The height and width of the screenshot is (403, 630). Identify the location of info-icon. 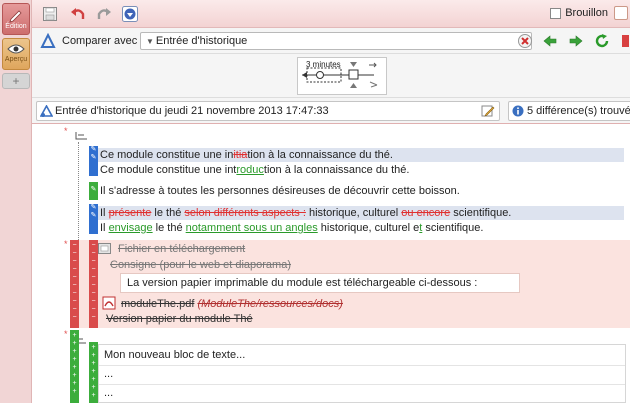
(518, 111).